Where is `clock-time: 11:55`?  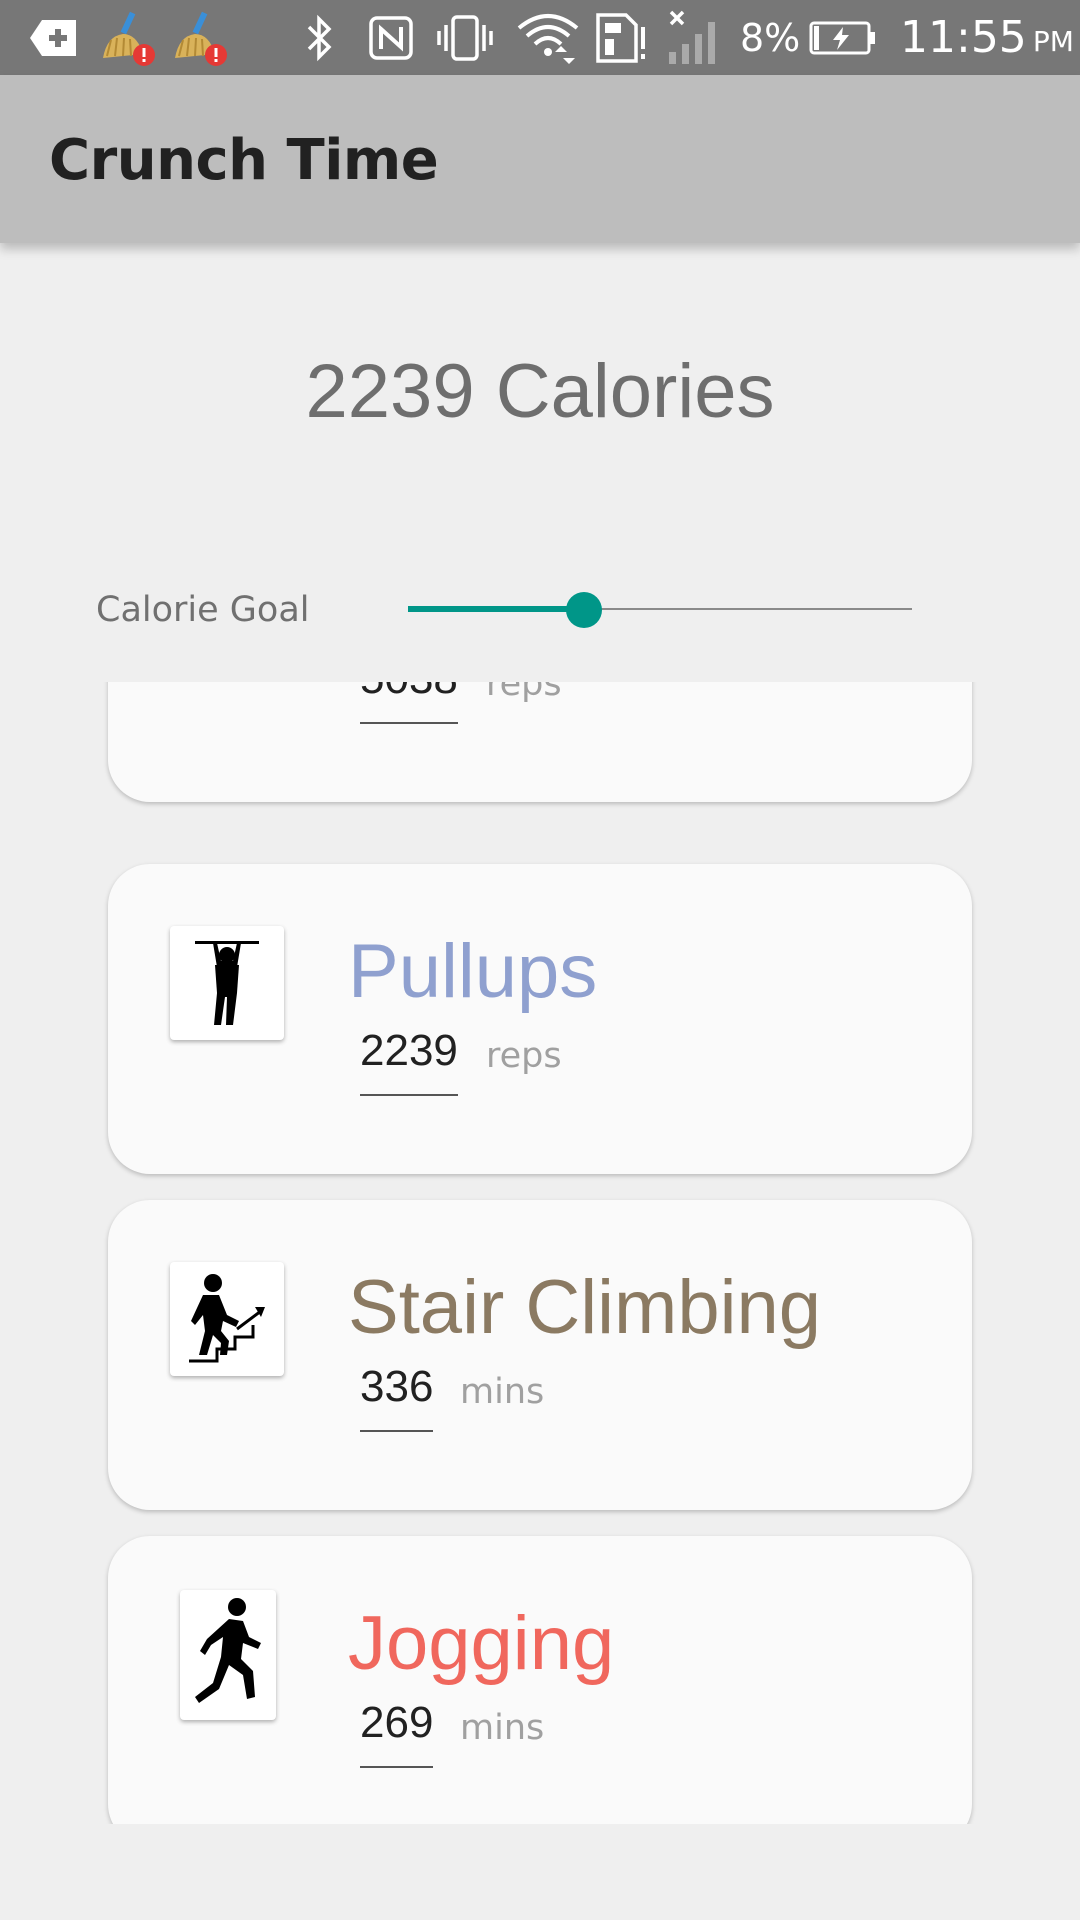 clock-time: 11:55 is located at coordinates (963, 37).